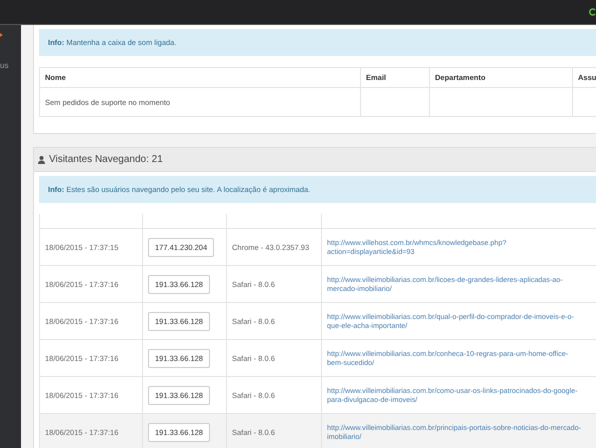 Image resolution: width=596 pixels, height=448 pixels. I want to click on sidebar-item: us, so click(10, 65).